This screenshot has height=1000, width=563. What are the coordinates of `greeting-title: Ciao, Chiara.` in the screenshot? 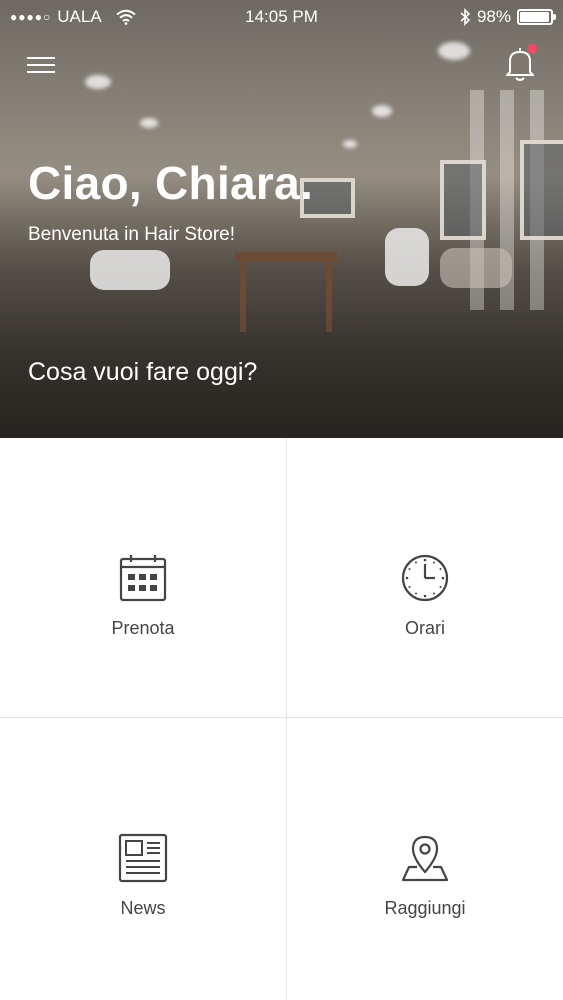 It's located at (171, 183).